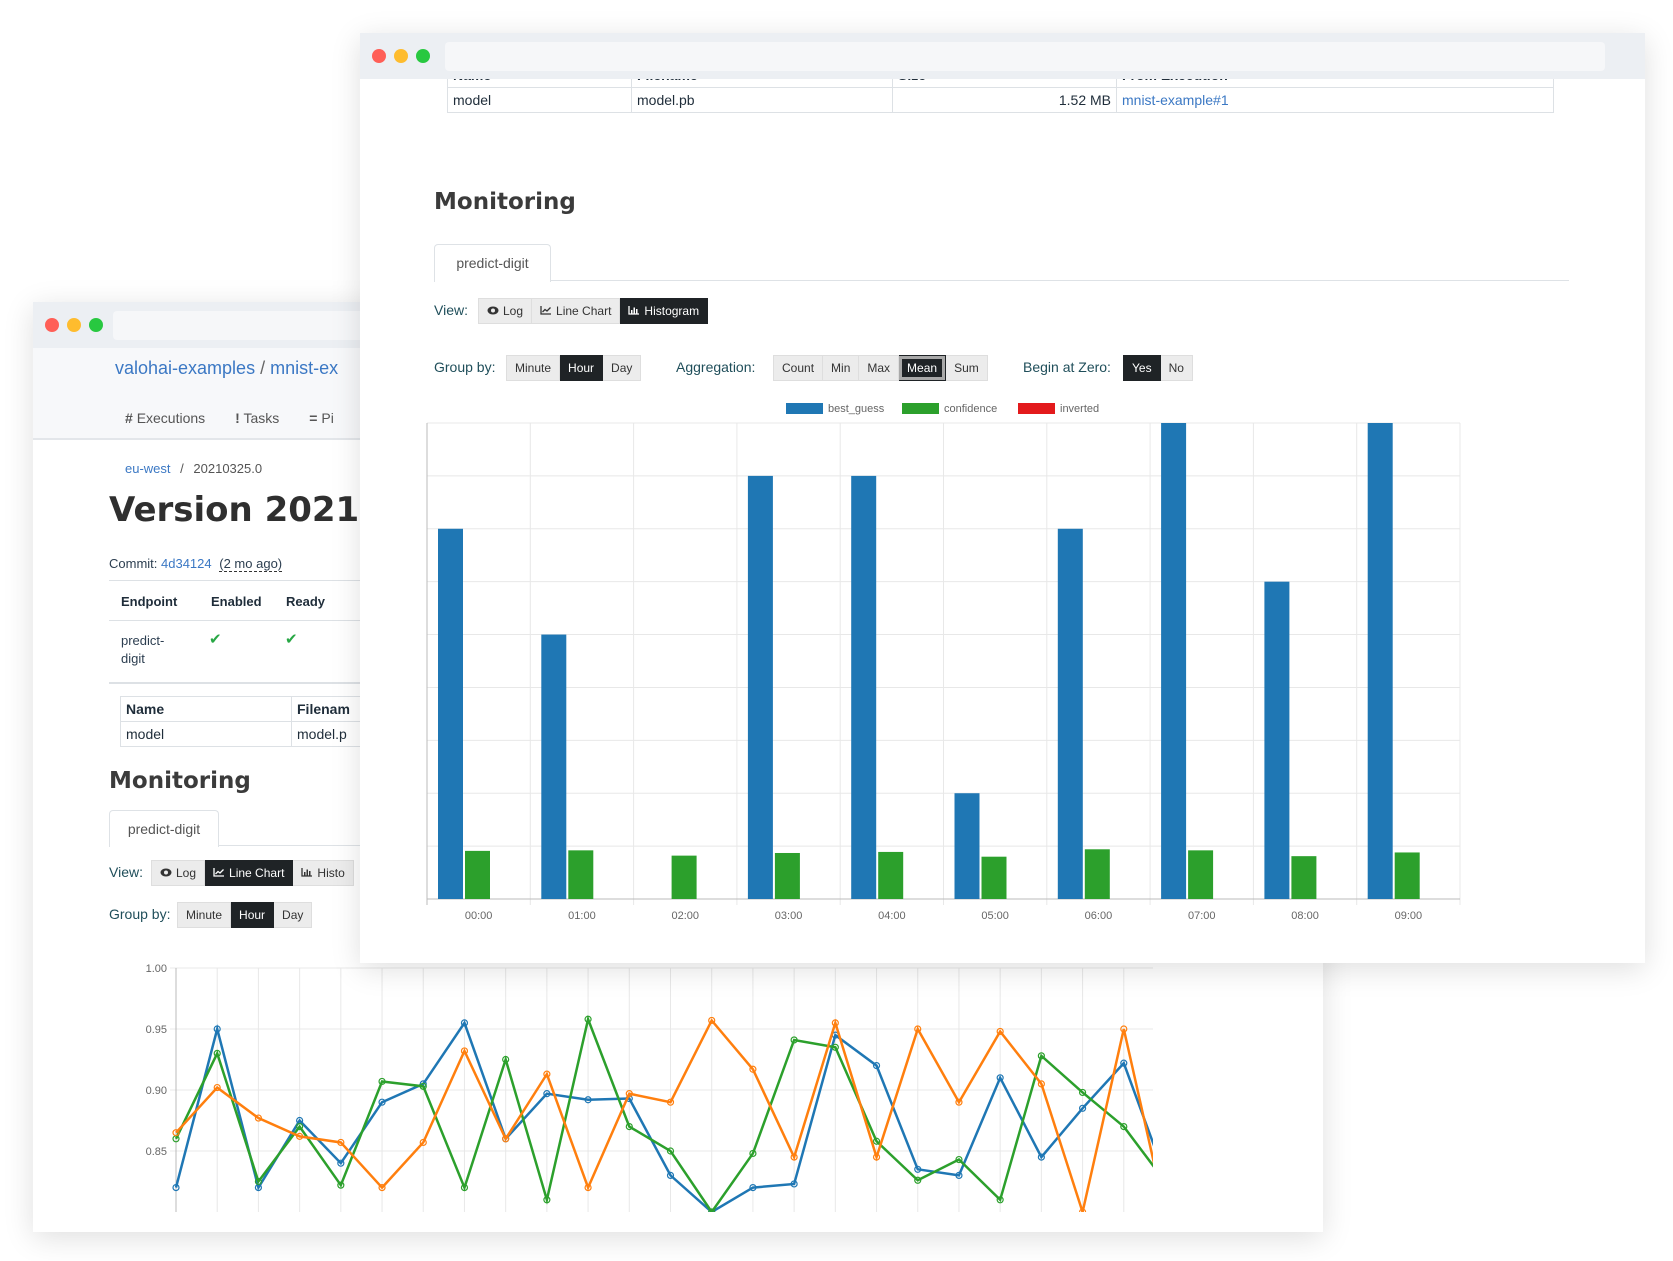 The image size is (1673, 1261). Describe the element at coordinates (306, 601) in the screenshot. I see `endpoints-header-ready: Ready` at that location.